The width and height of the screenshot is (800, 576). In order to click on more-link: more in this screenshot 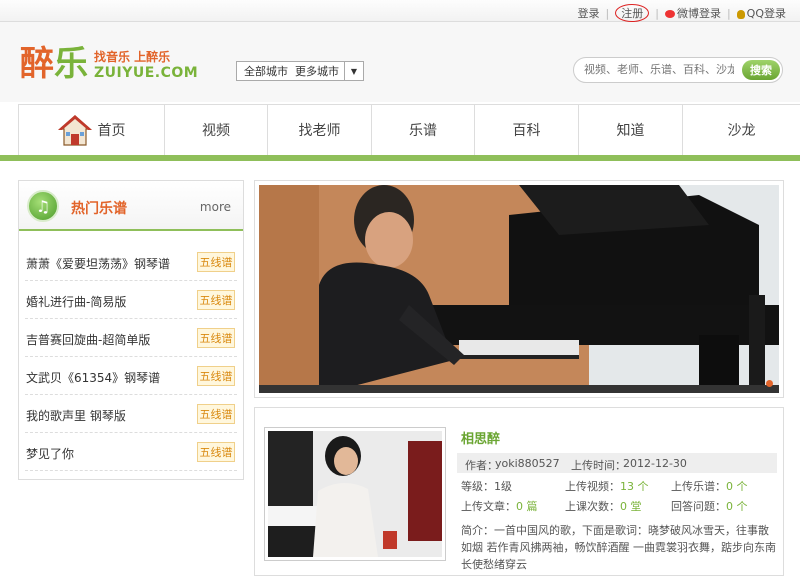, I will do `click(215, 207)`.